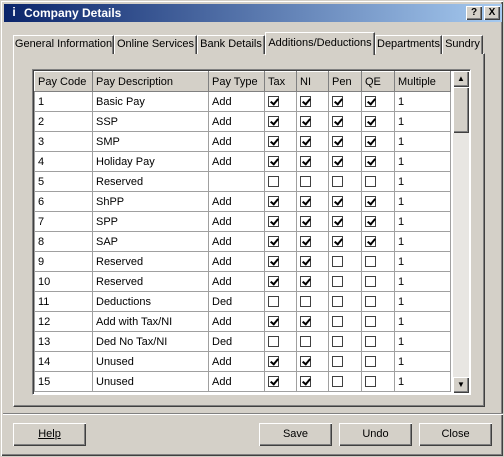 The width and height of the screenshot is (504, 457). I want to click on tab-bank-details: Bank Details, so click(231, 44).